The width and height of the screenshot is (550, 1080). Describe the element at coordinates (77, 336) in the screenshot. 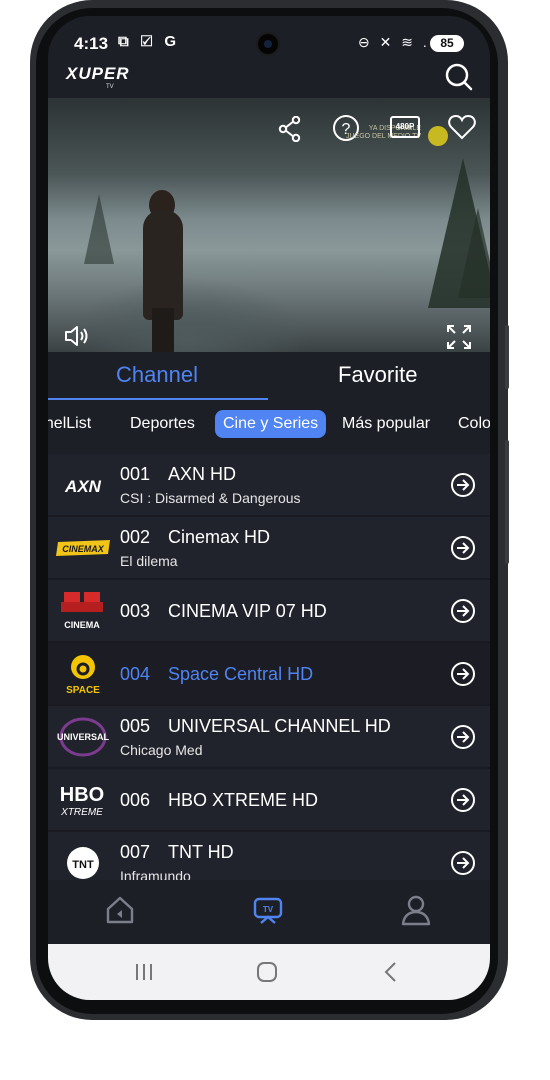

I see `volume-icon` at that location.